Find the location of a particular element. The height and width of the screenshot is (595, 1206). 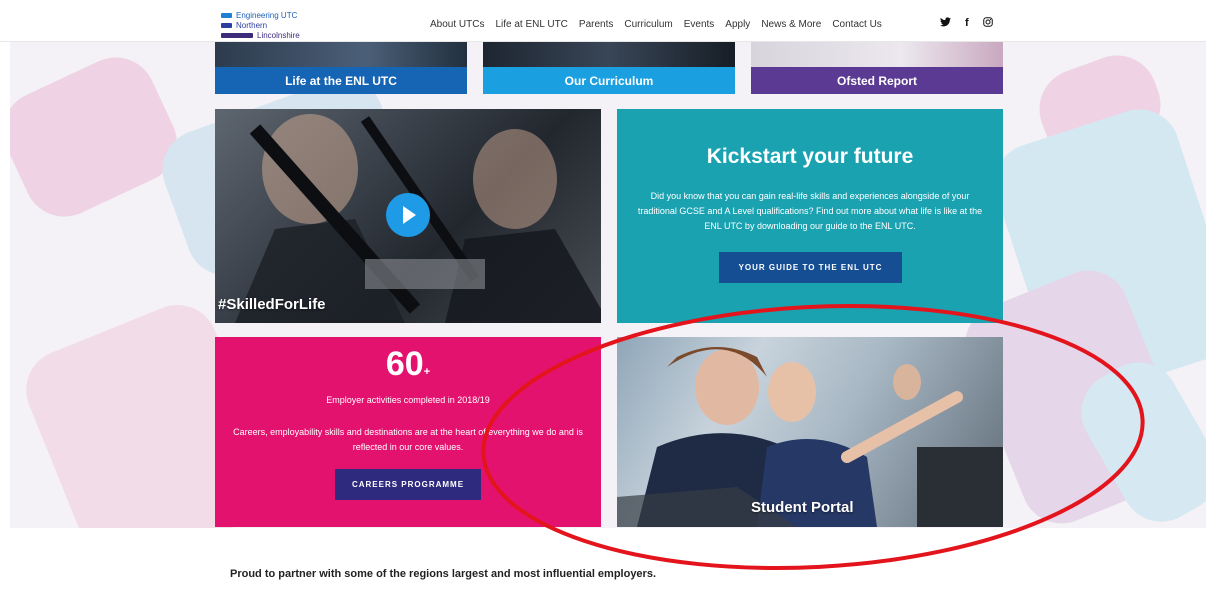

nav-life-at-enl-utc: Life at ENL UTC is located at coordinates (531, 24).